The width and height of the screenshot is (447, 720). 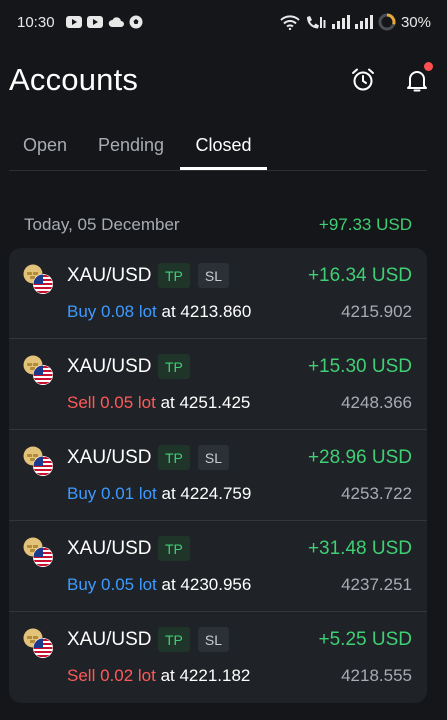 I want to click on deal-profit: +28.96 USD, so click(x=359, y=457).